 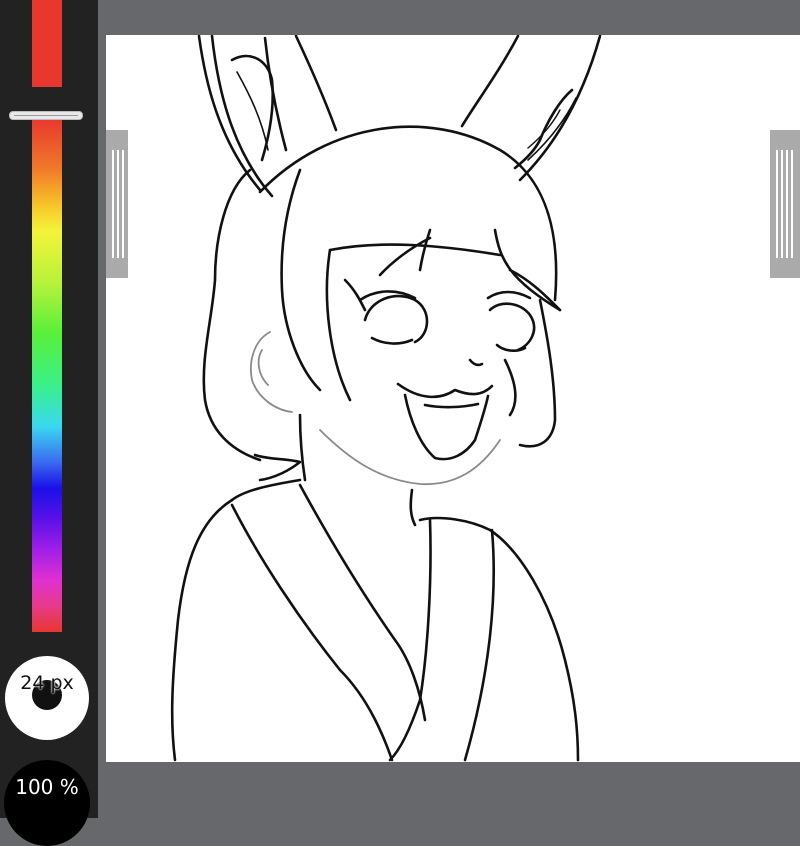 I want to click on hue-slider-handle, so click(x=46, y=115).